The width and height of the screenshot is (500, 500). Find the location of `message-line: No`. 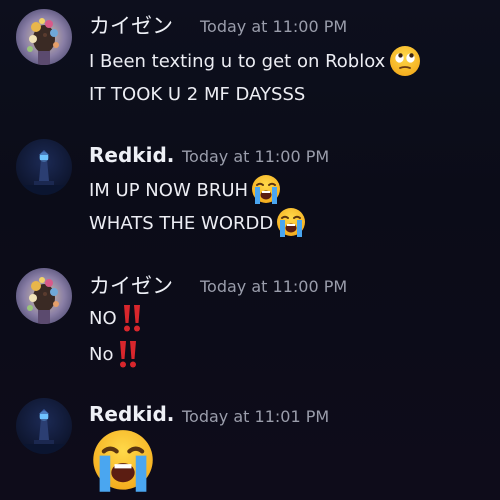

message-line: No is located at coordinates (115, 354).